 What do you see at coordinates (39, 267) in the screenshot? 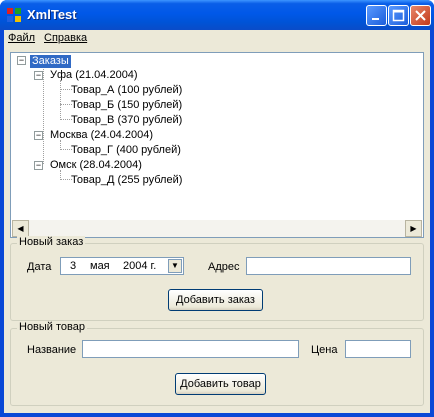
I see `date-label: Дата` at bounding box center [39, 267].